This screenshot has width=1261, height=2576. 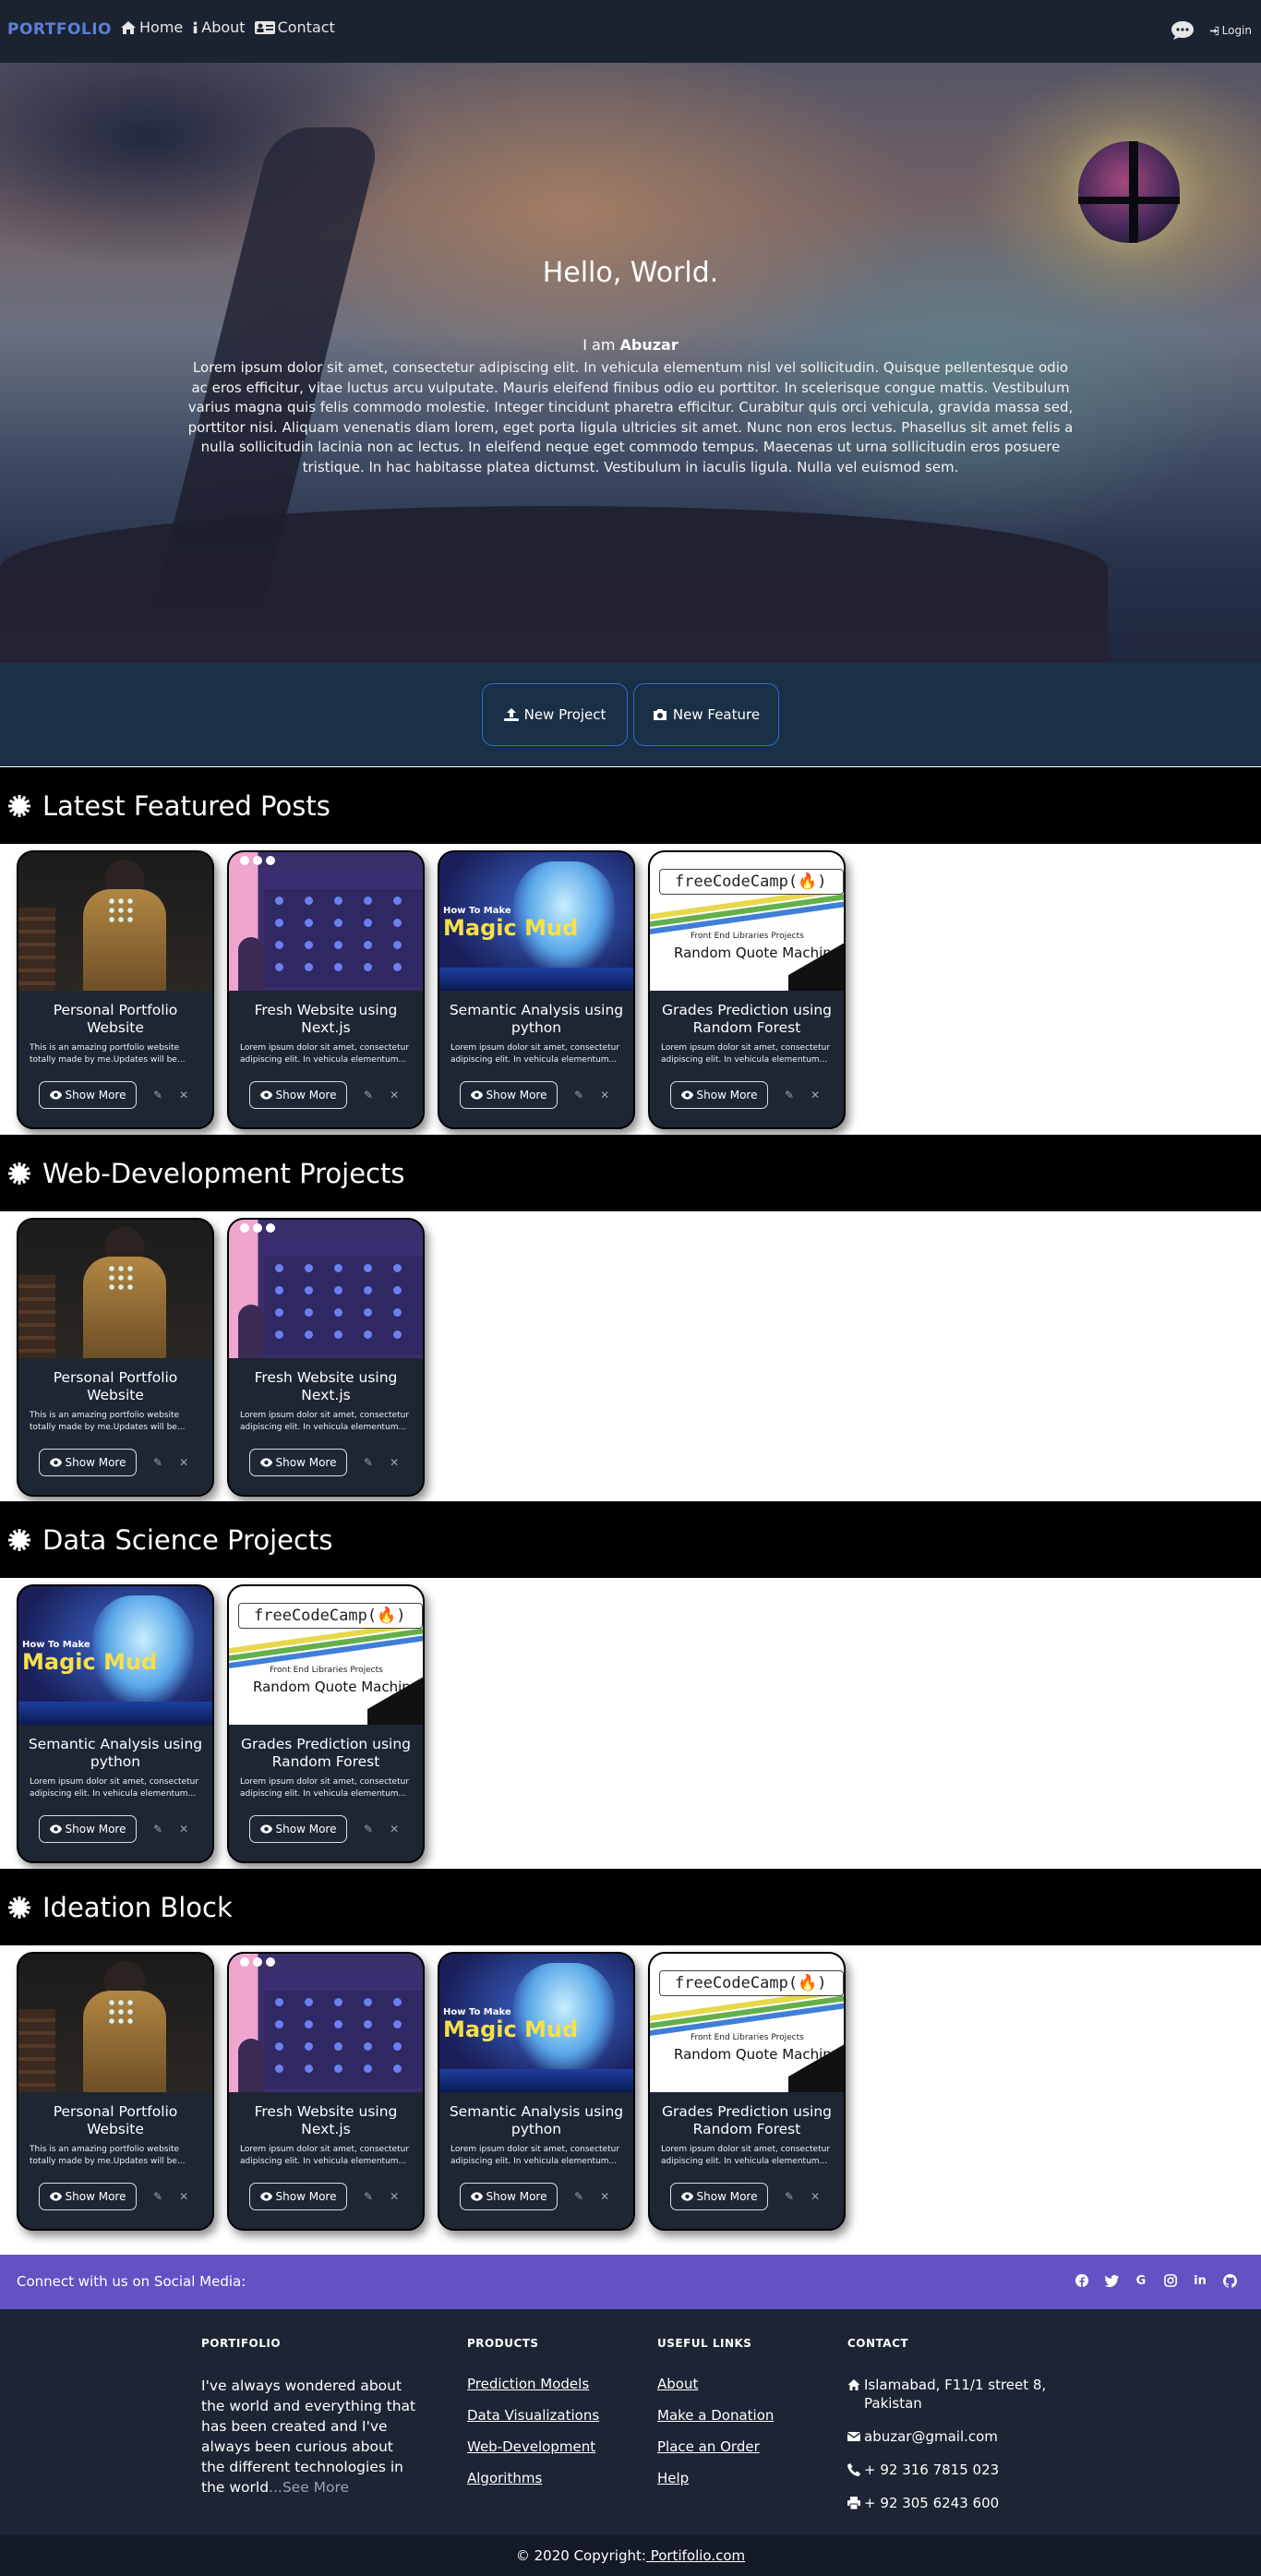 What do you see at coordinates (1200, 2280) in the screenshot?
I see `linkedin-icon: in` at bounding box center [1200, 2280].